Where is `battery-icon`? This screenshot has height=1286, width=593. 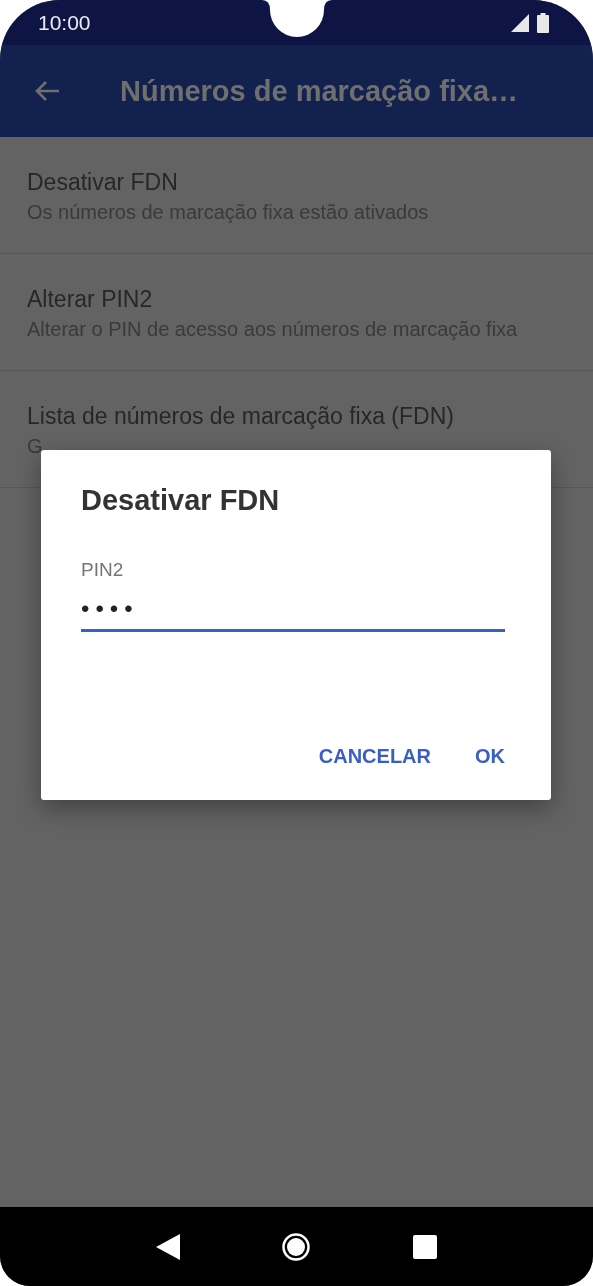 battery-icon is located at coordinates (543, 22).